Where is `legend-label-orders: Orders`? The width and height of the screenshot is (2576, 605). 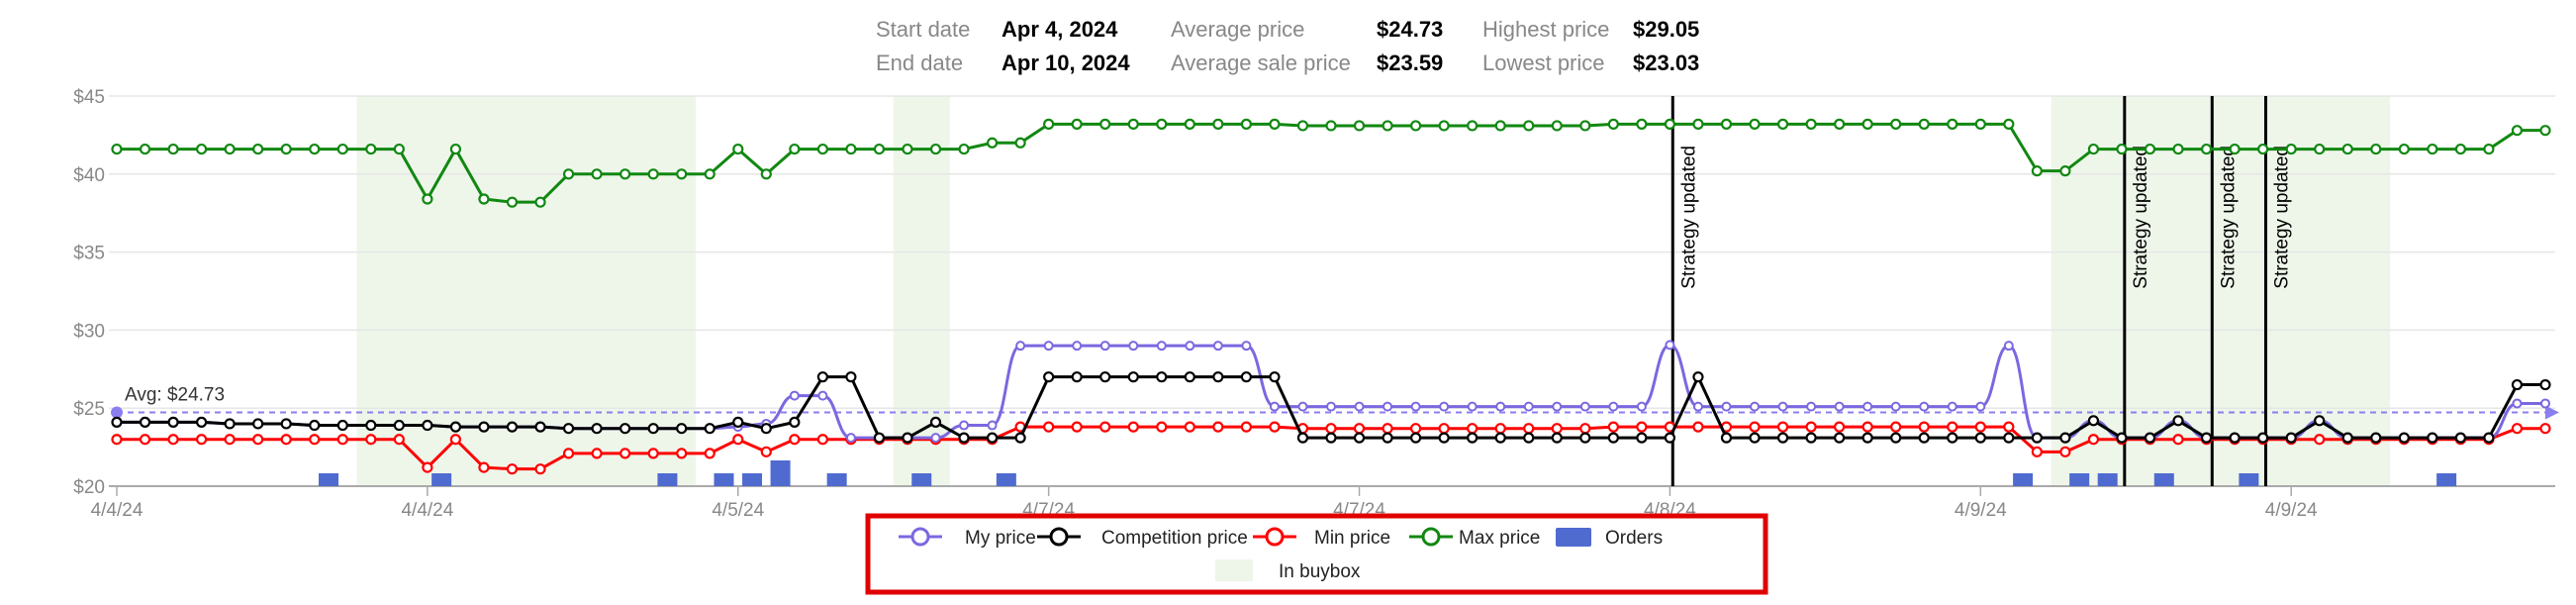
legend-label-orders: Orders is located at coordinates (1634, 538).